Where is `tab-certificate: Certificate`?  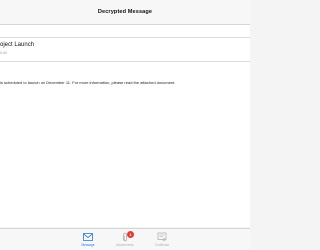 tab-certificate: Certificate is located at coordinates (162, 241).